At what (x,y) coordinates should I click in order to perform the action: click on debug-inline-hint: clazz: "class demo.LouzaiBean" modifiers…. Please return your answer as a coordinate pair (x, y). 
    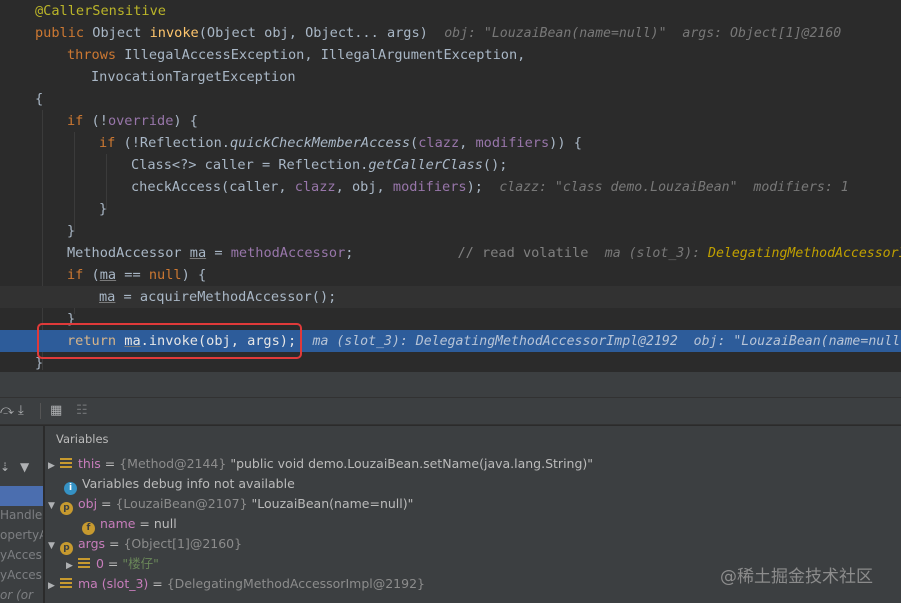
    Looking at the image, I should click on (674, 187).